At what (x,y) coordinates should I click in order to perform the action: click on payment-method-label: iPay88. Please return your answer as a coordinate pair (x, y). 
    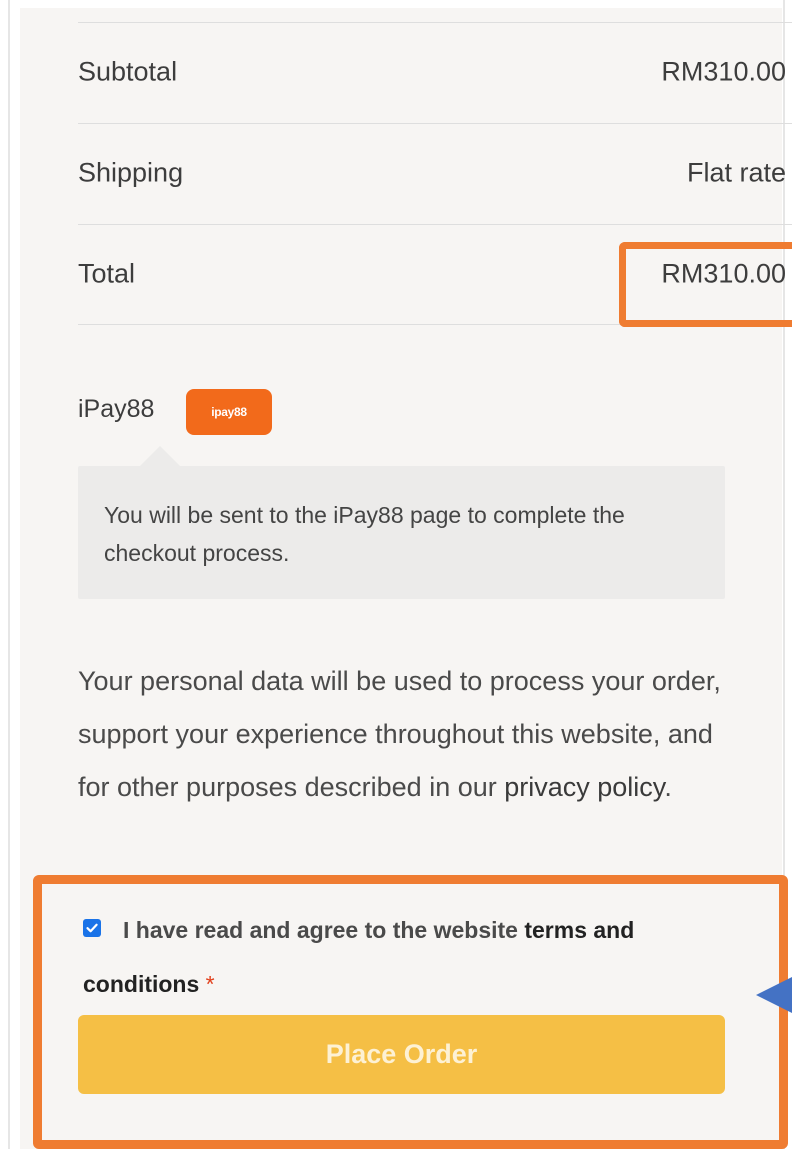
    Looking at the image, I should click on (116, 409).